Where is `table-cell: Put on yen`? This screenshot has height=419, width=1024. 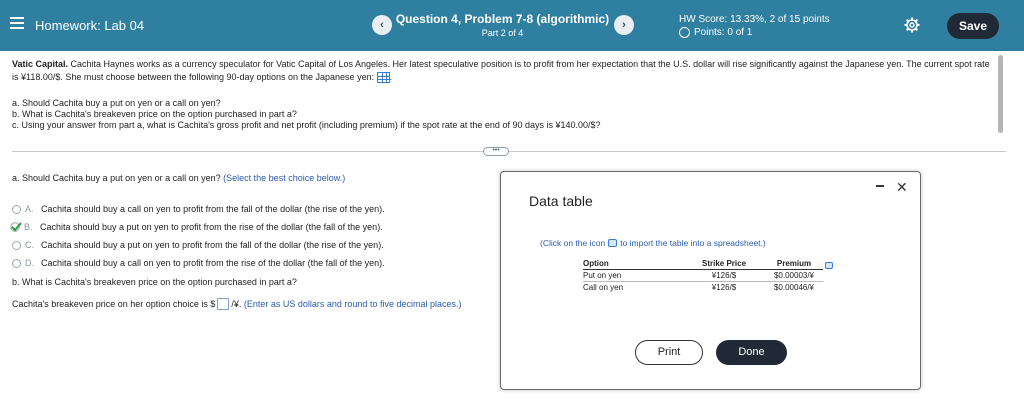 table-cell: Put on yen is located at coordinates (633, 275).